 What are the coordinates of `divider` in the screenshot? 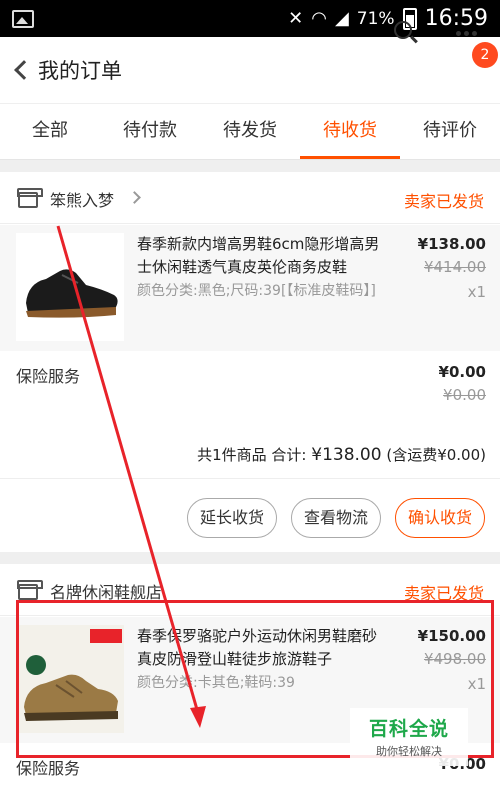 It's located at (250, 478).